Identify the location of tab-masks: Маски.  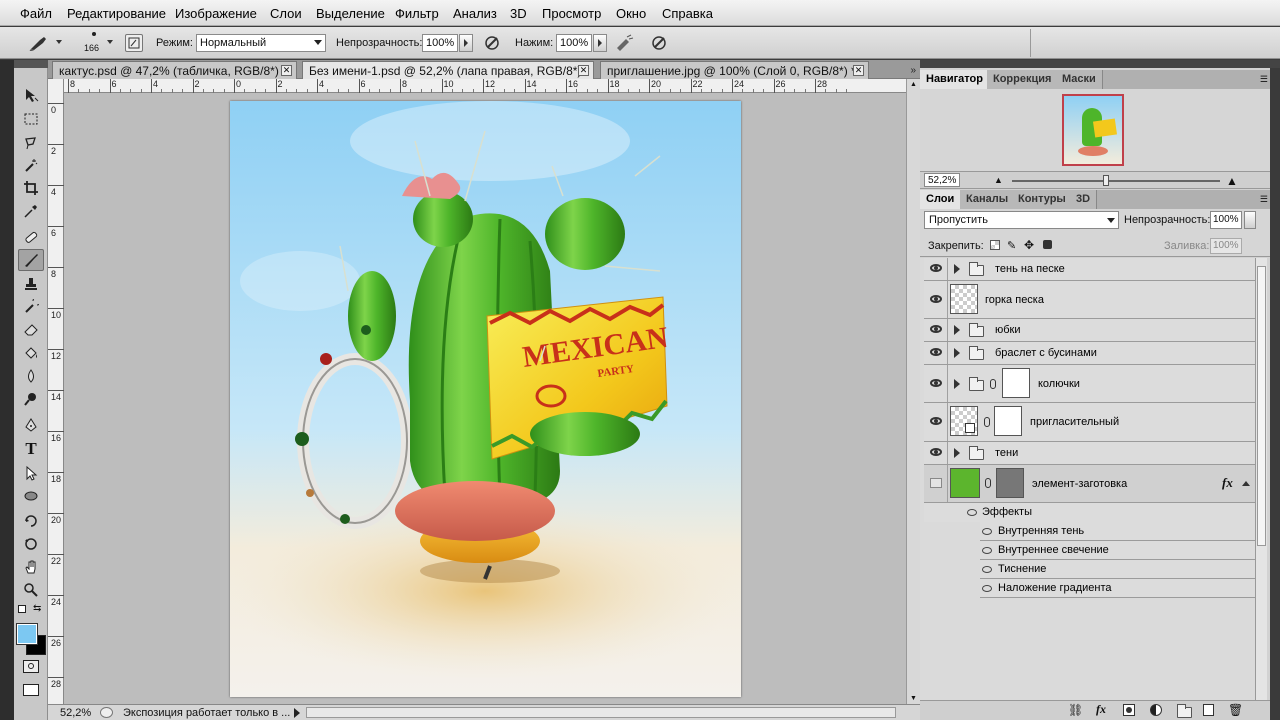
(1079, 79).